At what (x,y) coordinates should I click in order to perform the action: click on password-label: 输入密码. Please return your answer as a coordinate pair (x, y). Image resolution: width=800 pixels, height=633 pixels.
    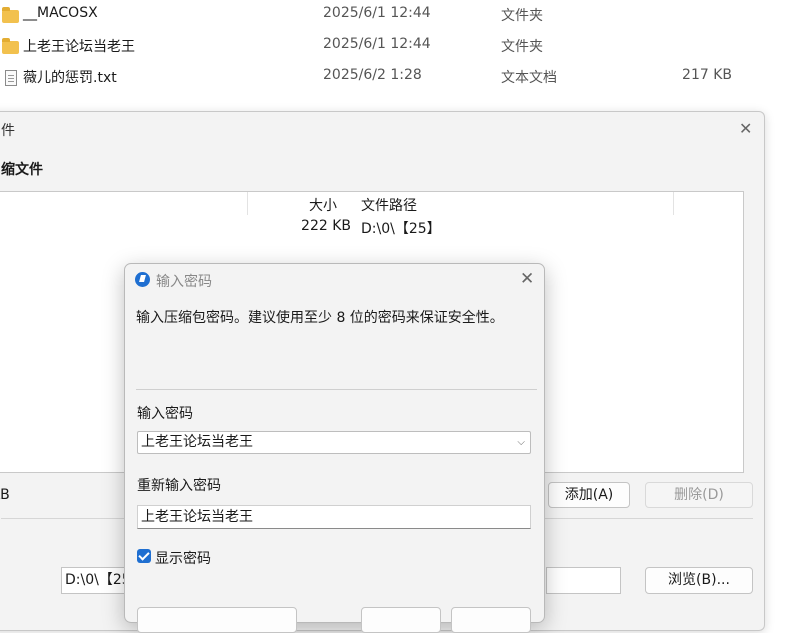
    Looking at the image, I should click on (165, 414).